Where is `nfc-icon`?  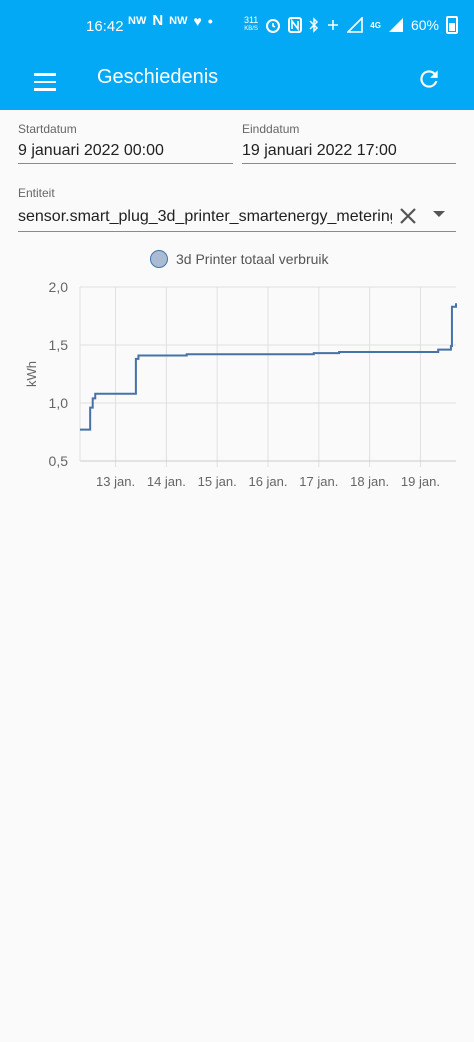
nfc-icon is located at coordinates (295, 25).